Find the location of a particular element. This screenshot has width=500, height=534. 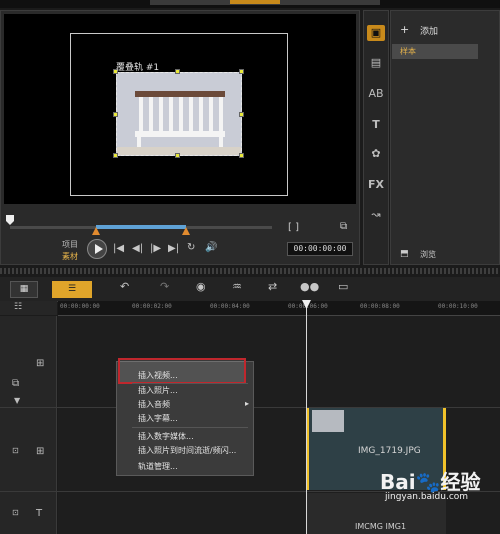

menu-item-insert-audio: 插入音频 is located at coordinates (154, 404).